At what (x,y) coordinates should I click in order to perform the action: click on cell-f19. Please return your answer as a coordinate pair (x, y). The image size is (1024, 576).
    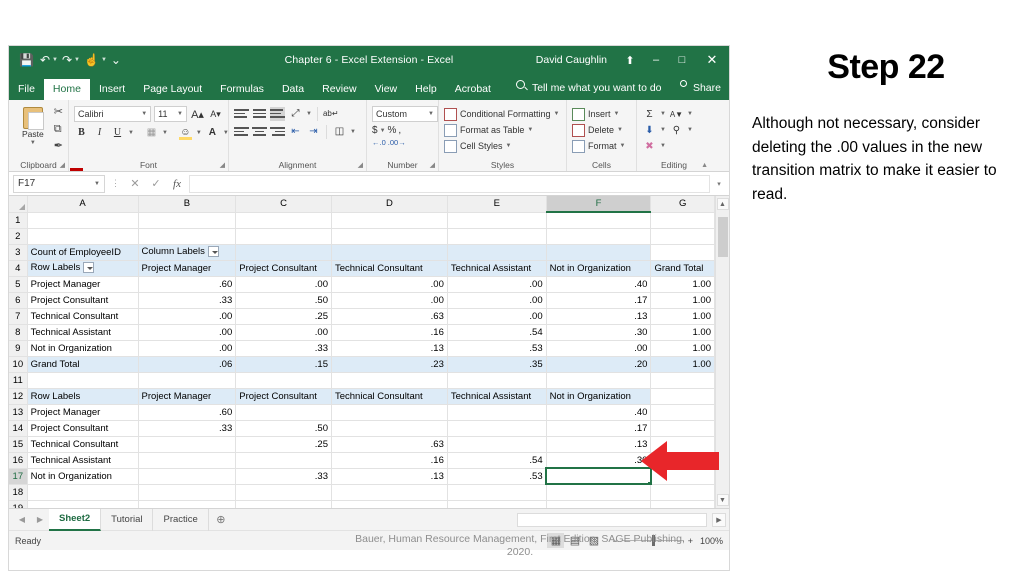
    Looking at the image, I should click on (599, 504).